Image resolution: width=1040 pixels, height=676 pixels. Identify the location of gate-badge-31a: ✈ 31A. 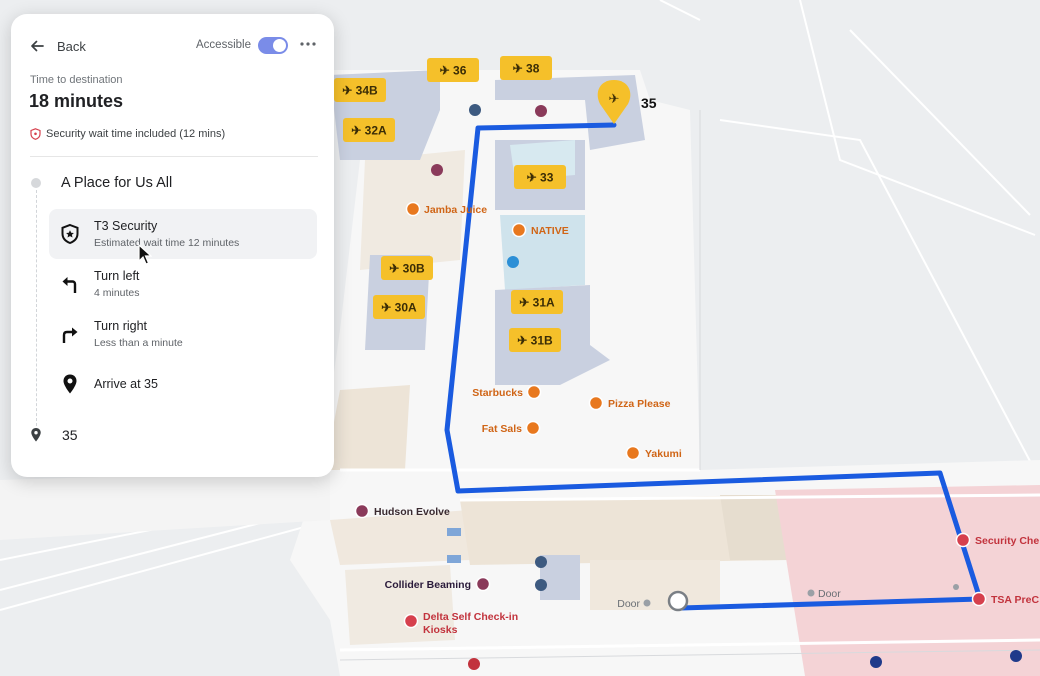
(537, 302).